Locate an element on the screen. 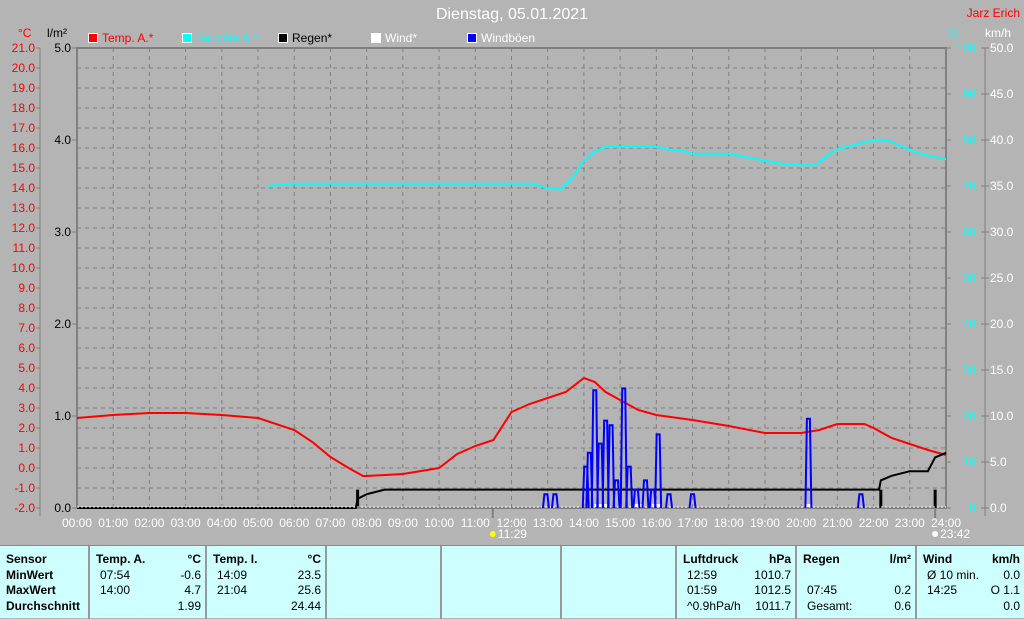 The width and height of the screenshot is (1024, 619). cell-time: 07:54 is located at coordinates (115, 574).